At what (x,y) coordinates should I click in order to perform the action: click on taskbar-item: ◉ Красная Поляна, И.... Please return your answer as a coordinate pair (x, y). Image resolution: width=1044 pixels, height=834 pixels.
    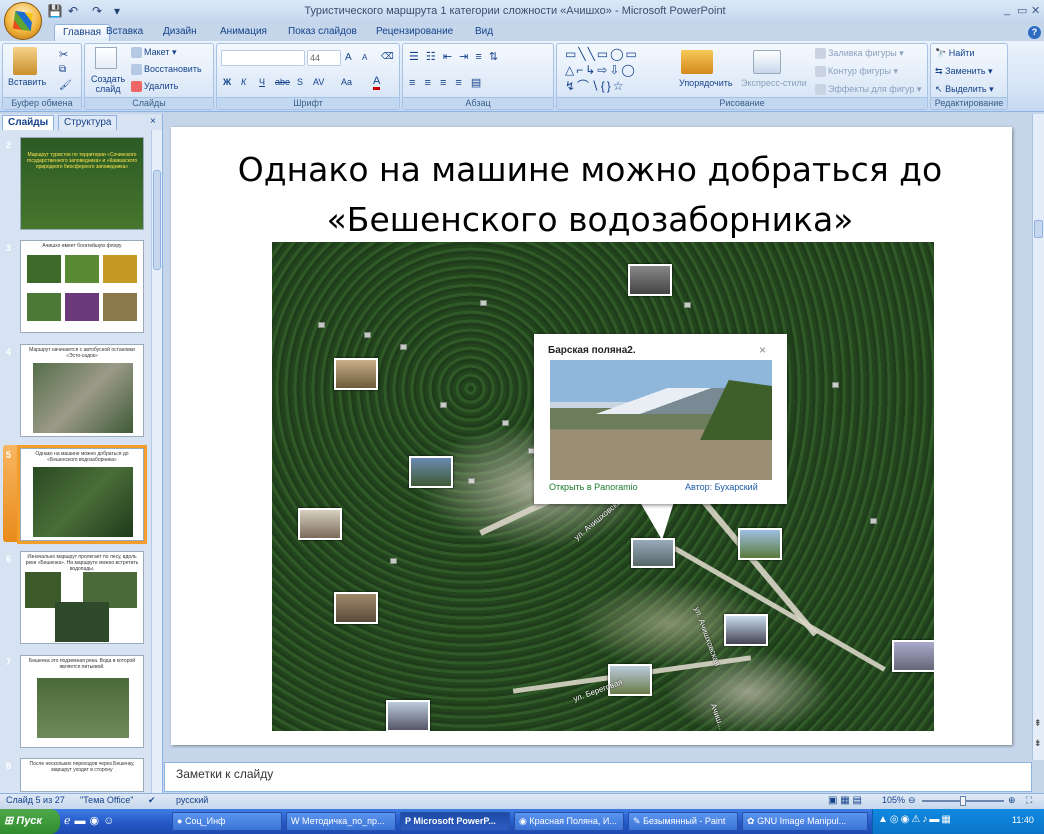
    Looking at the image, I should click on (569, 821).